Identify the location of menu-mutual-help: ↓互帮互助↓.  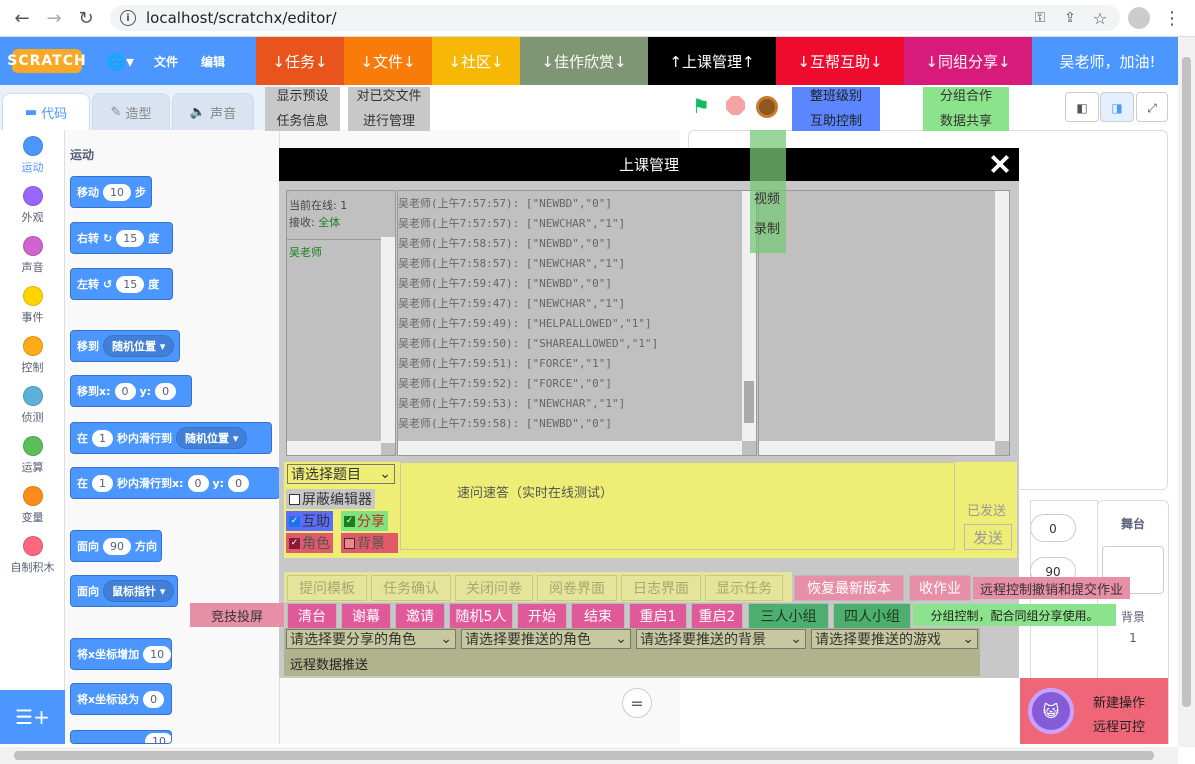
(840, 61).